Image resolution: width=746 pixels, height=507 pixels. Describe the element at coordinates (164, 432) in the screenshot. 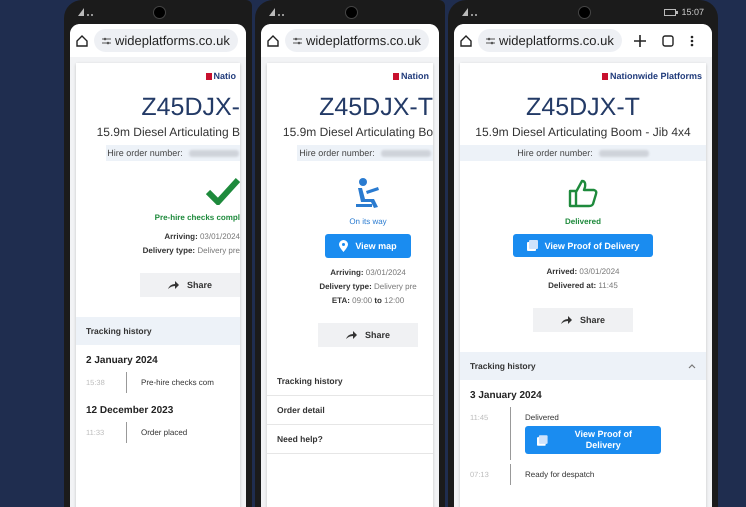

I see `event-text: Order placed` at that location.